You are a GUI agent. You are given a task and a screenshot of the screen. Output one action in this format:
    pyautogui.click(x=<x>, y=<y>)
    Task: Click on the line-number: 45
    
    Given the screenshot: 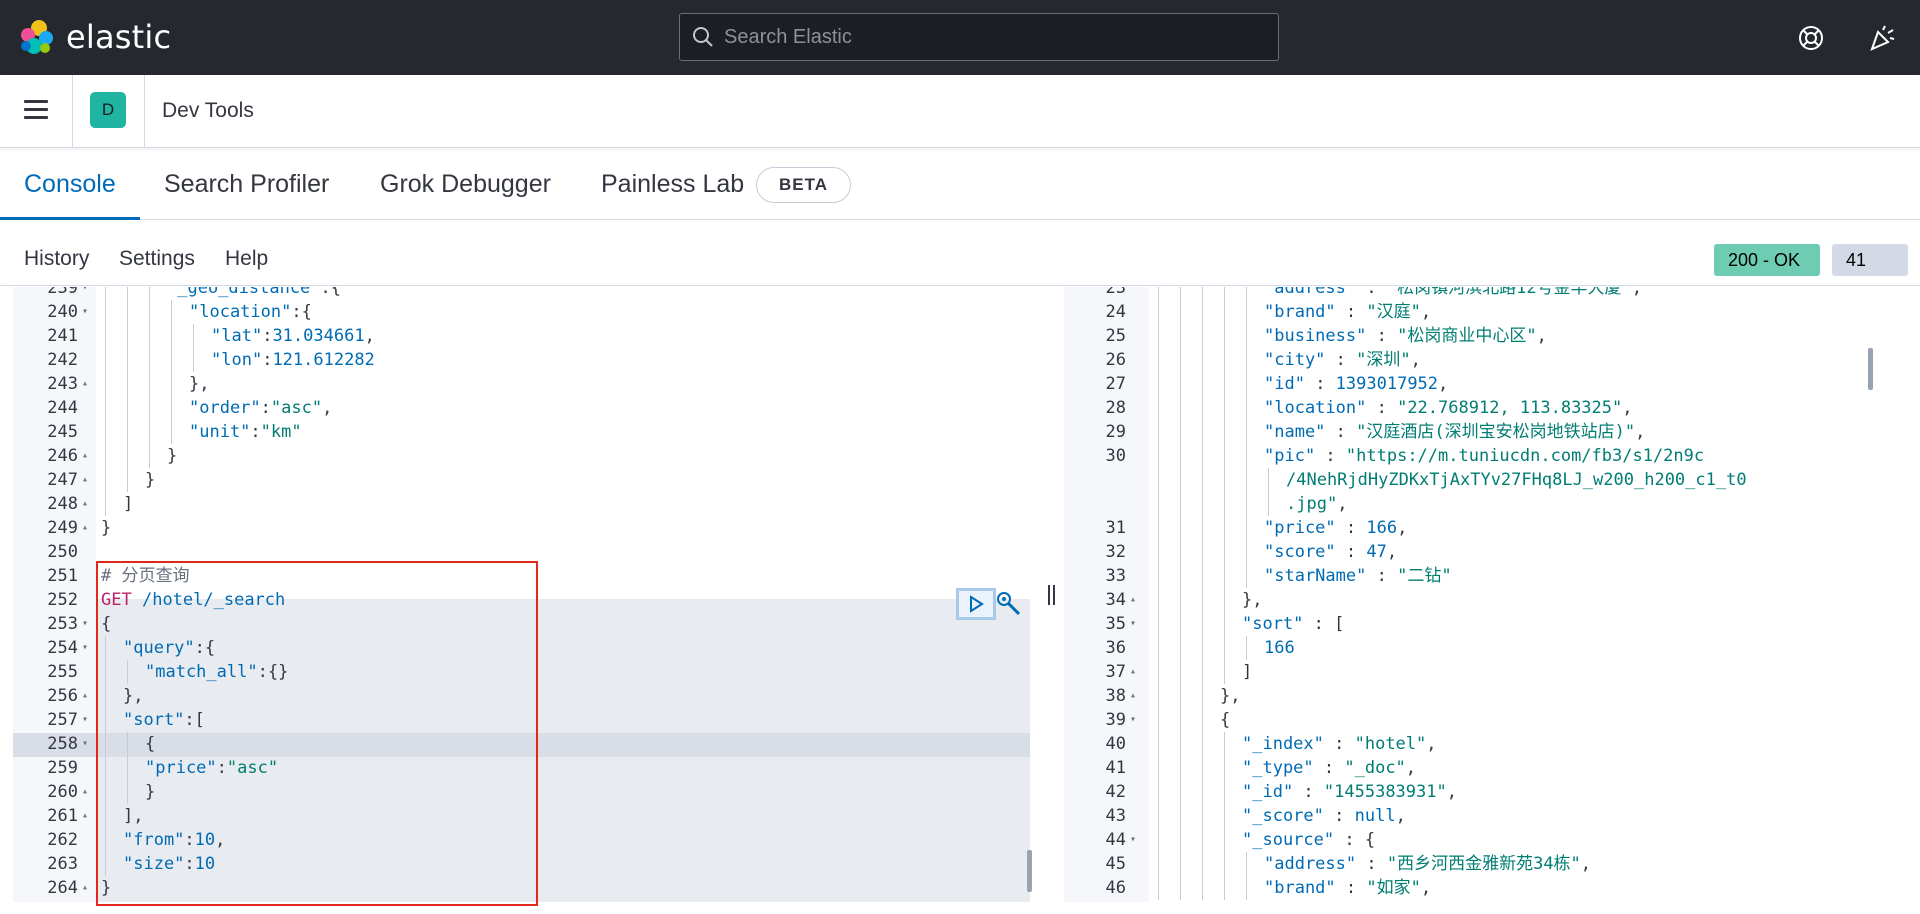 What is the action you would take?
    pyautogui.click(x=1115, y=864)
    